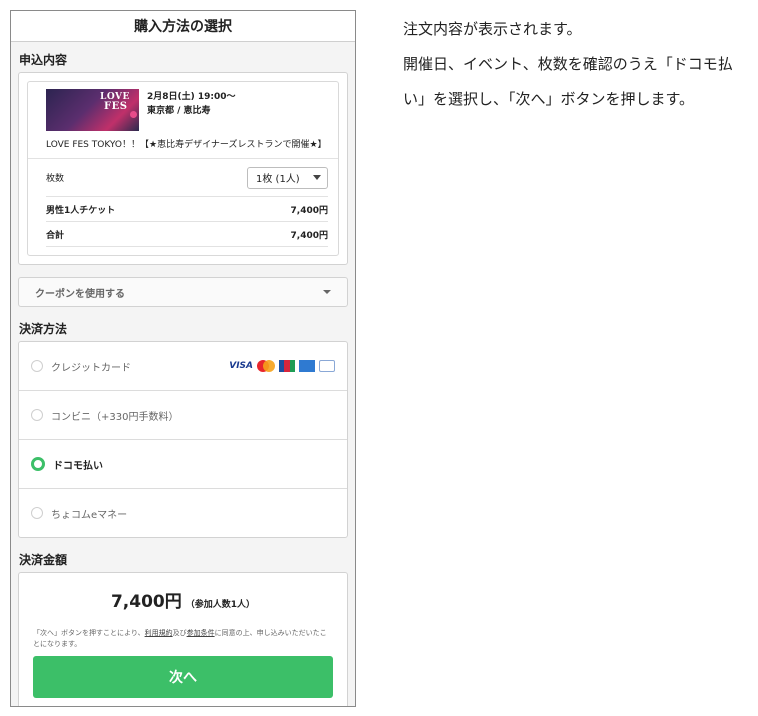 Image resolution: width=758 pixels, height=716 pixels. What do you see at coordinates (43, 329) in the screenshot?
I see `payment-section-title: 決済方法` at bounding box center [43, 329].